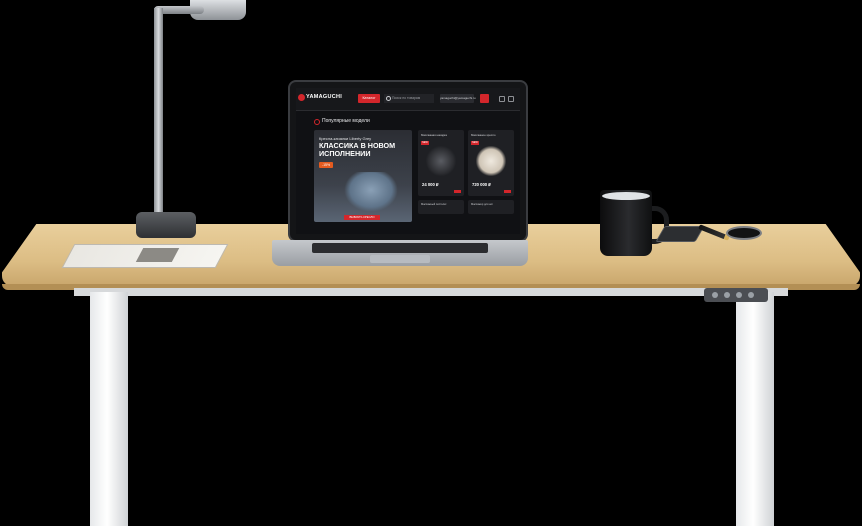 The width and height of the screenshot is (862, 526). I want to click on laptop-base, so click(400, 253).